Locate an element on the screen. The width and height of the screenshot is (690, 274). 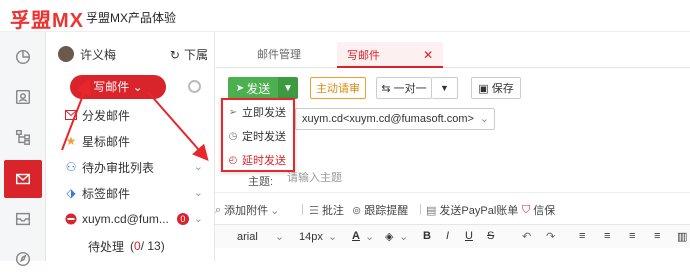
send-button: ➤ 发送 is located at coordinates (253, 88).